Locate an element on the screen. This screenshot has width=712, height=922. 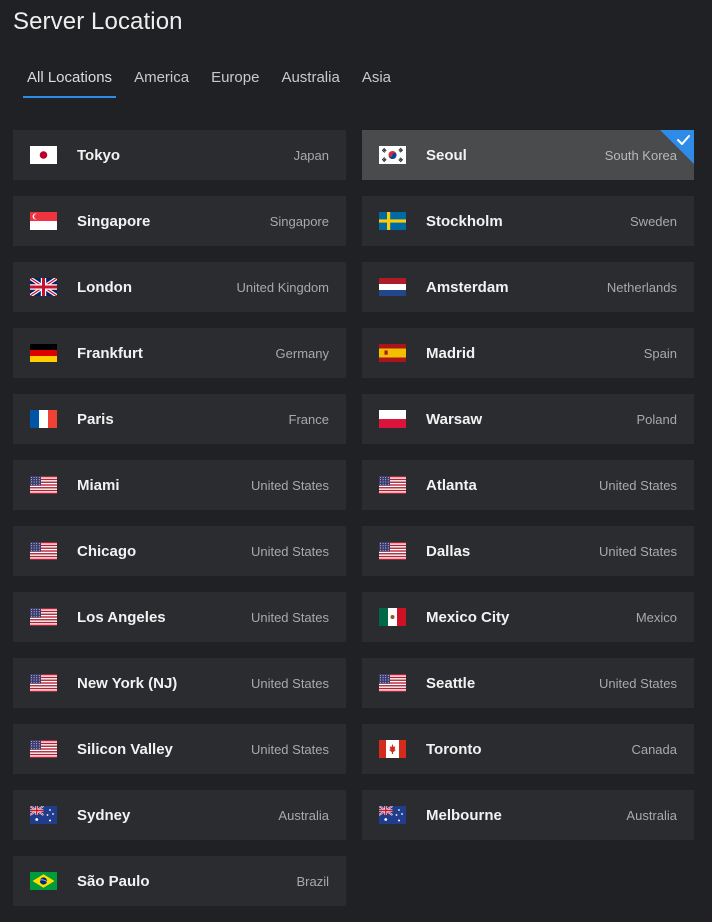
location-card-los-angeles: Los Angeles United States is located at coordinates (179, 617).